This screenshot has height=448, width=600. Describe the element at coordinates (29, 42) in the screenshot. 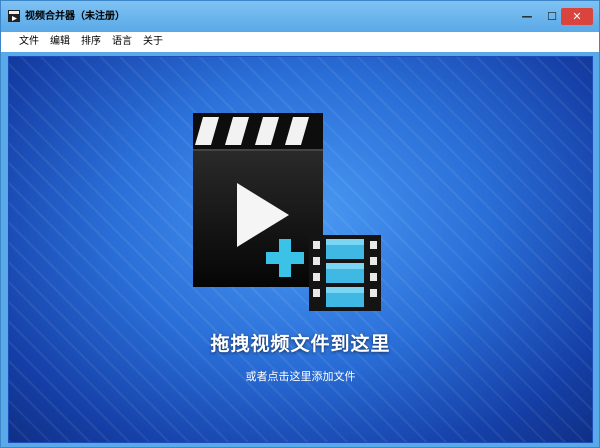

I see `menu-item-file: 文件` at that location.